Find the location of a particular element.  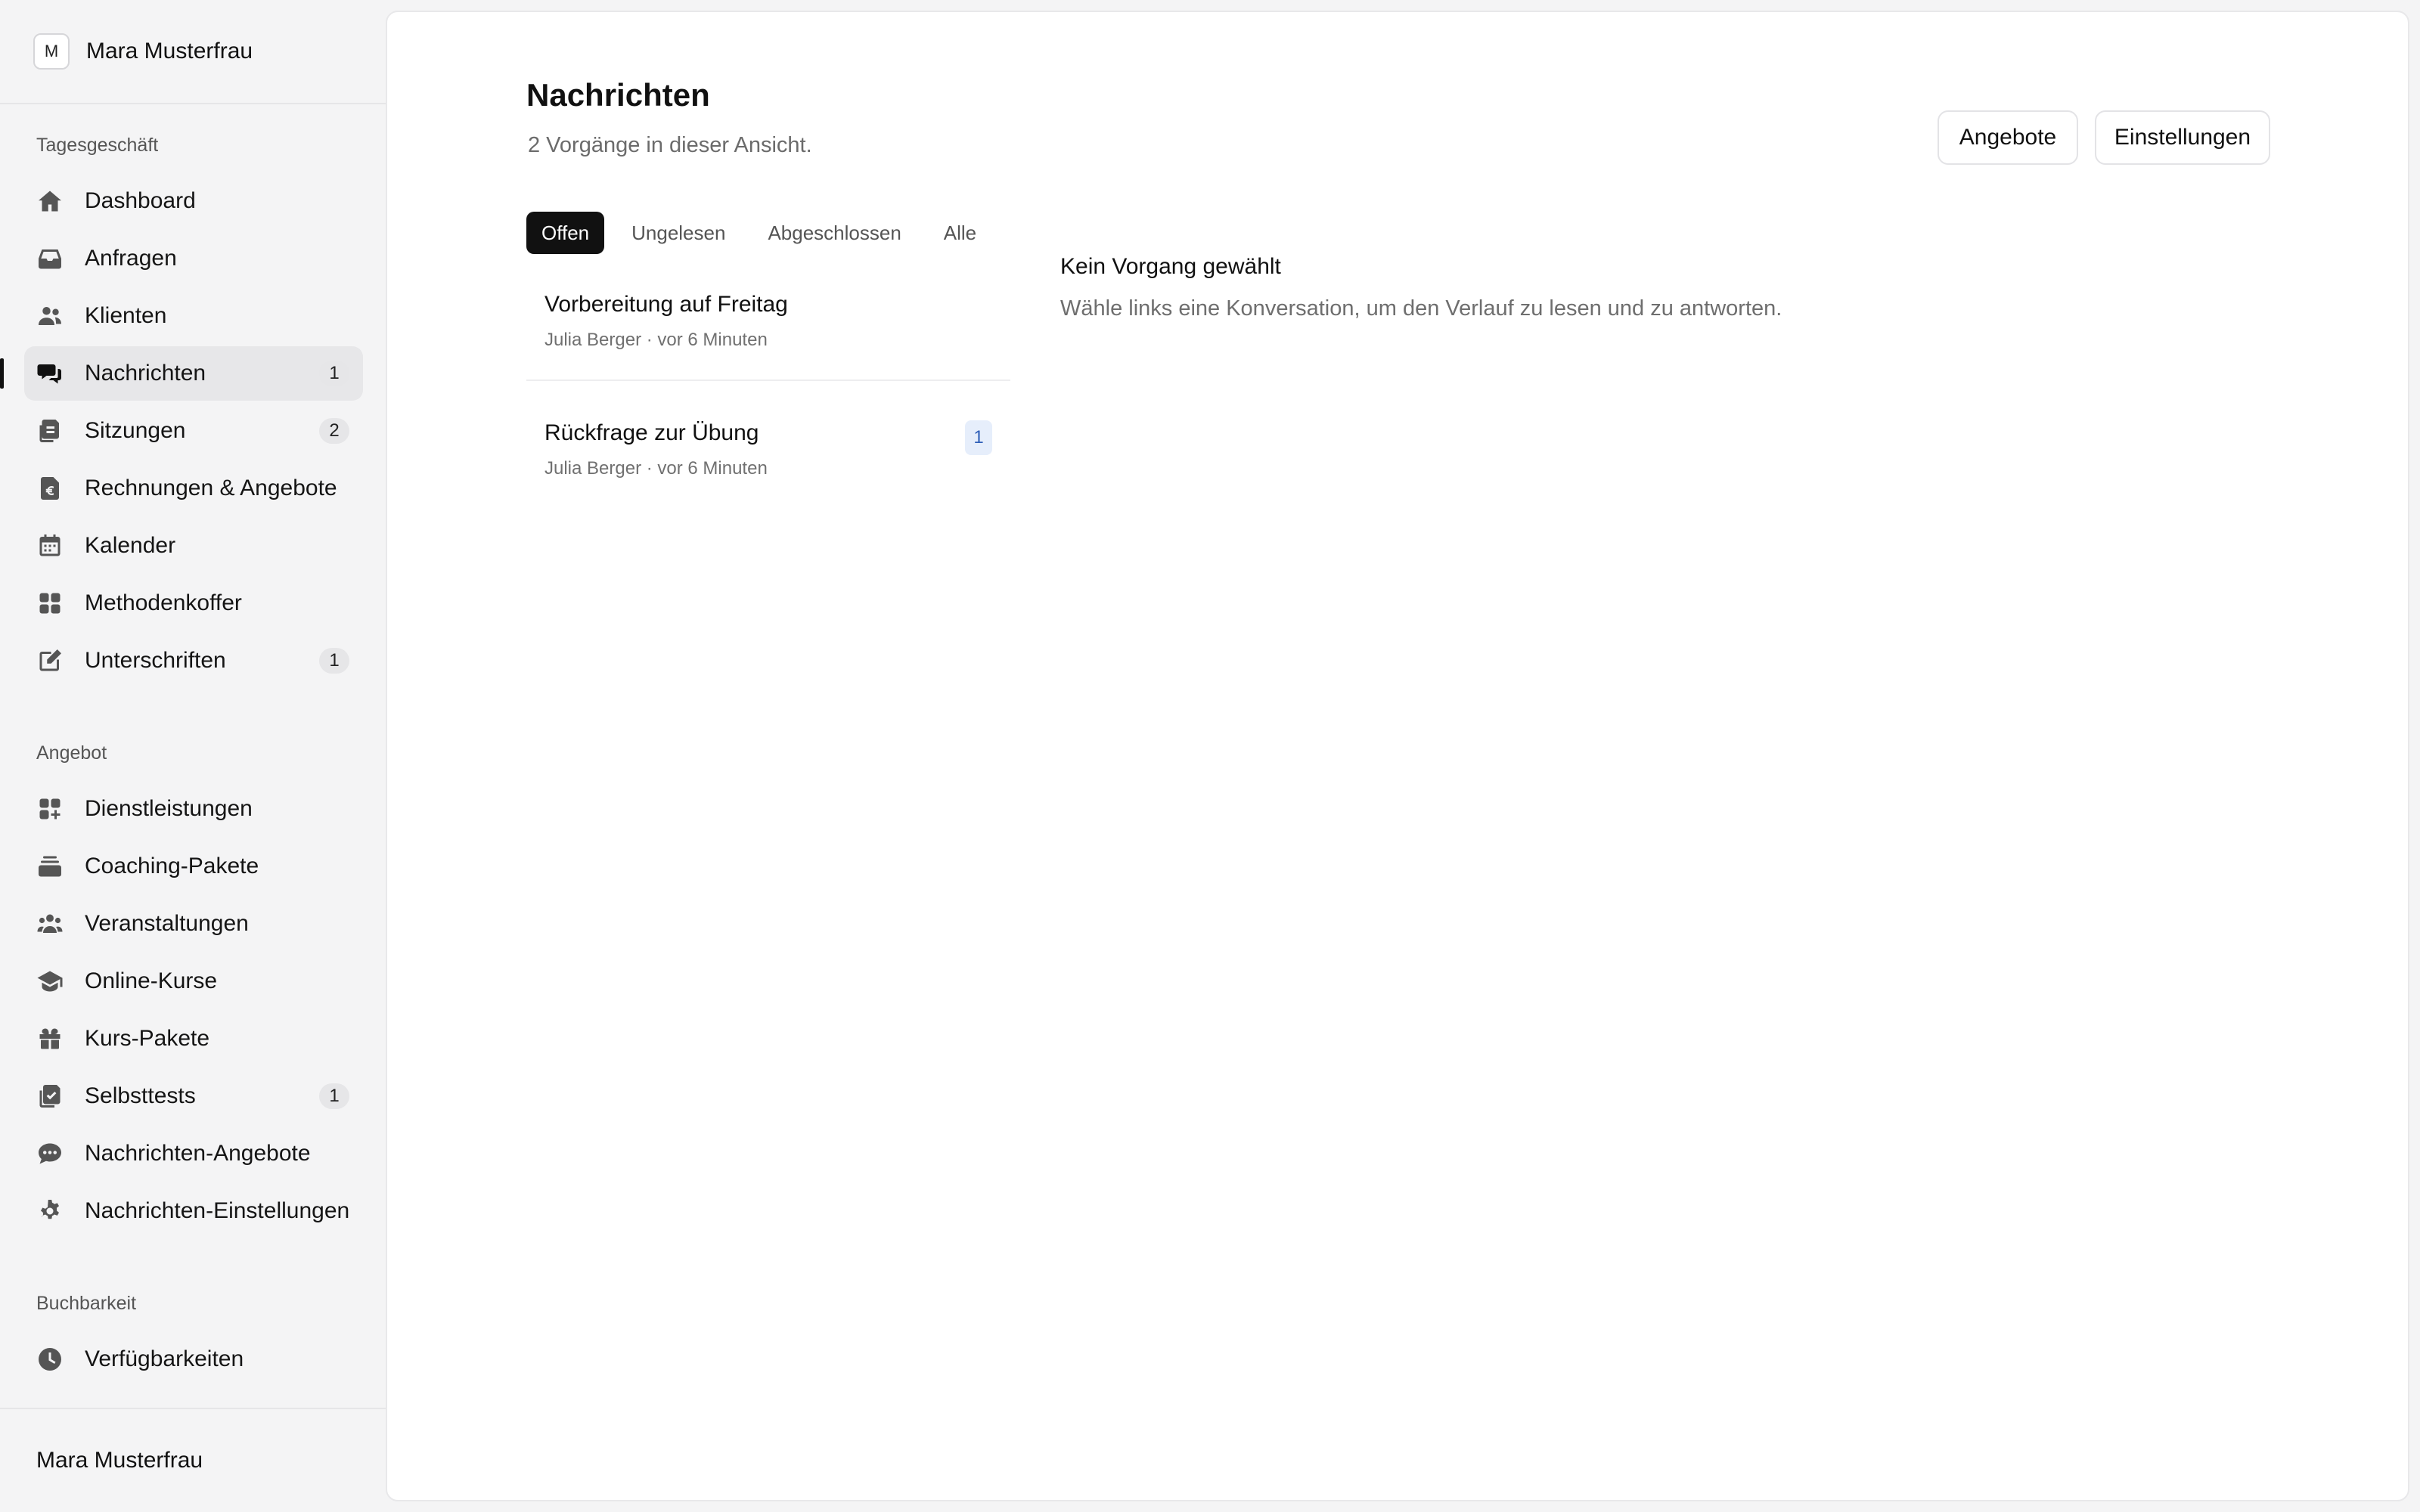

sidebar-item-dashboard: Dashboard is located at coordinates (193, 201).